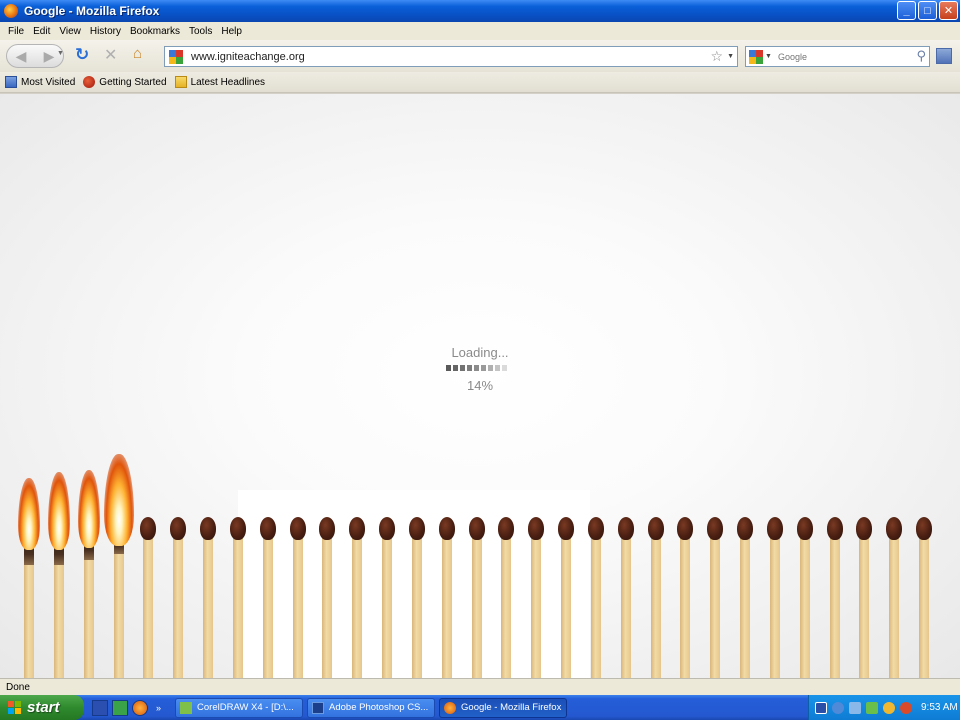  Describe the element at coordinates (137, 53) in the screenshot. I see `home-icon: ⌂` at that location.